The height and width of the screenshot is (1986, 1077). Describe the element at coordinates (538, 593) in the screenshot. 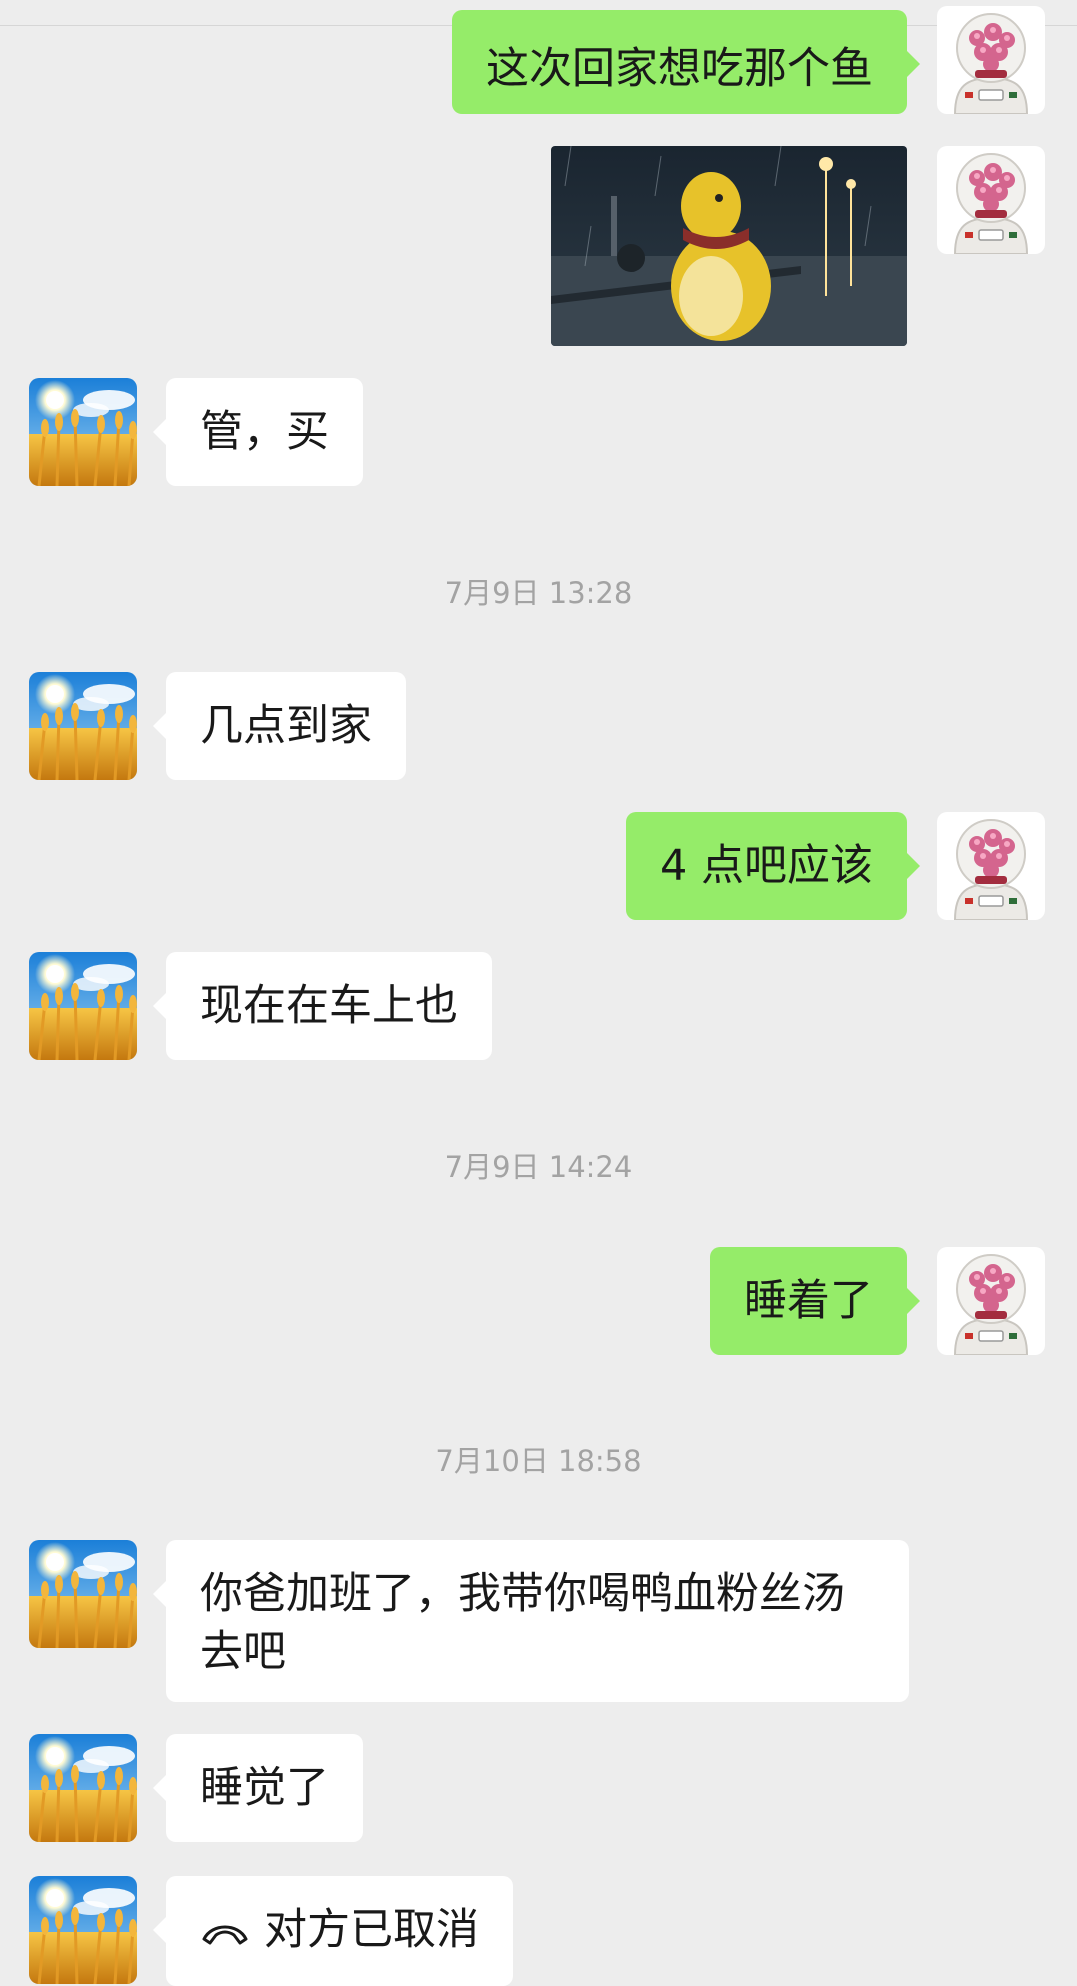

I see `timestamp: 7月9日 13:28` at that location.